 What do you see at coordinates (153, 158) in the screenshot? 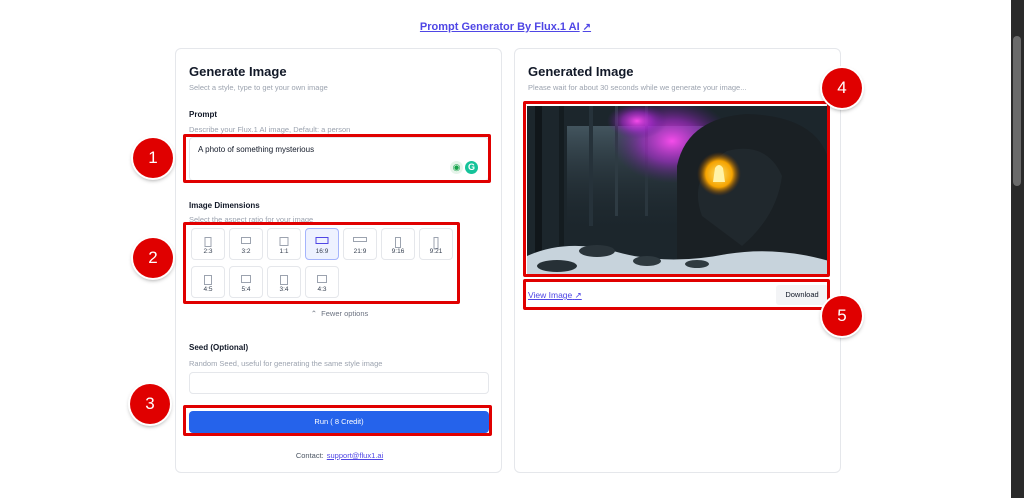
I see `step-badge-1: 1` at bounding box center [153, 158].